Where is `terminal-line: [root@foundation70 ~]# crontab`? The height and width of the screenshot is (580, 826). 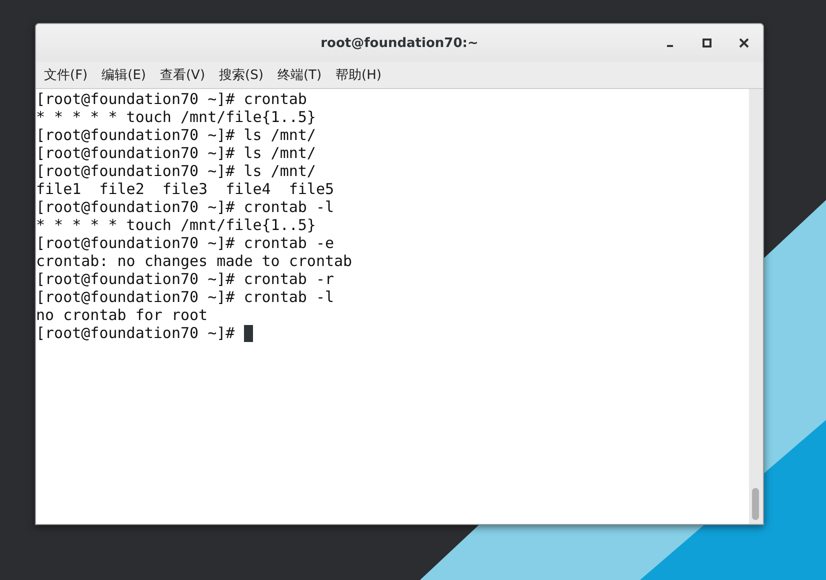 terminal-line: [root@foundation70 ~]# crontab is located at coordinates (171, 99).